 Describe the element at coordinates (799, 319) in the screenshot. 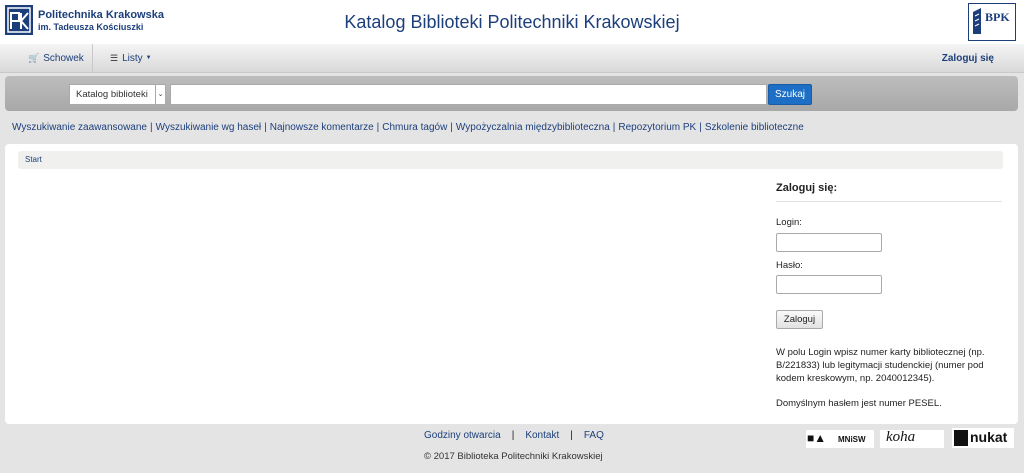

I see `login-submit-button: Zaloguj` at that location.